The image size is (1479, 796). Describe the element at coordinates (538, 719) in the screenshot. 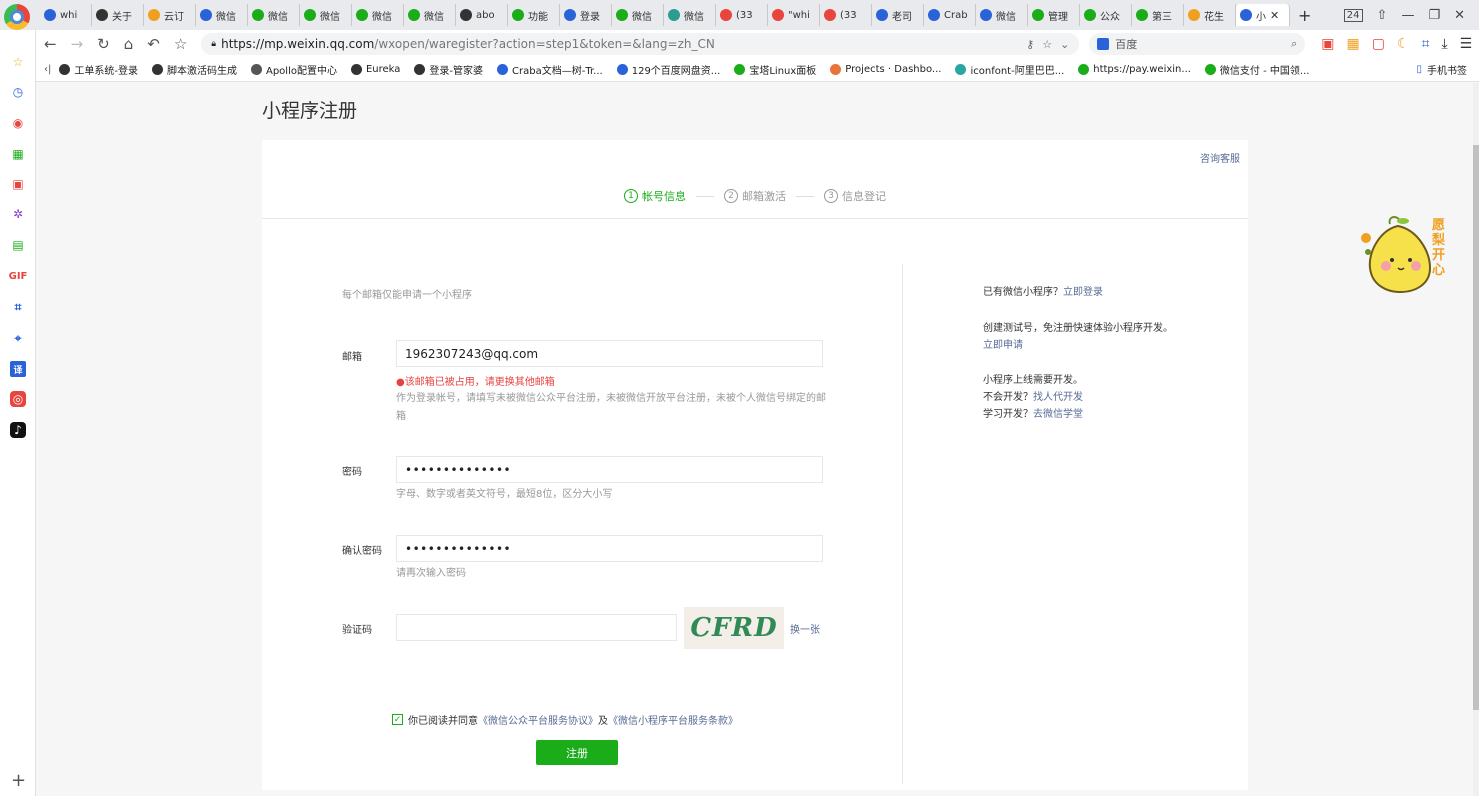

I see `service-agreement-link: 《微信公众平台服务协议》` at that location.